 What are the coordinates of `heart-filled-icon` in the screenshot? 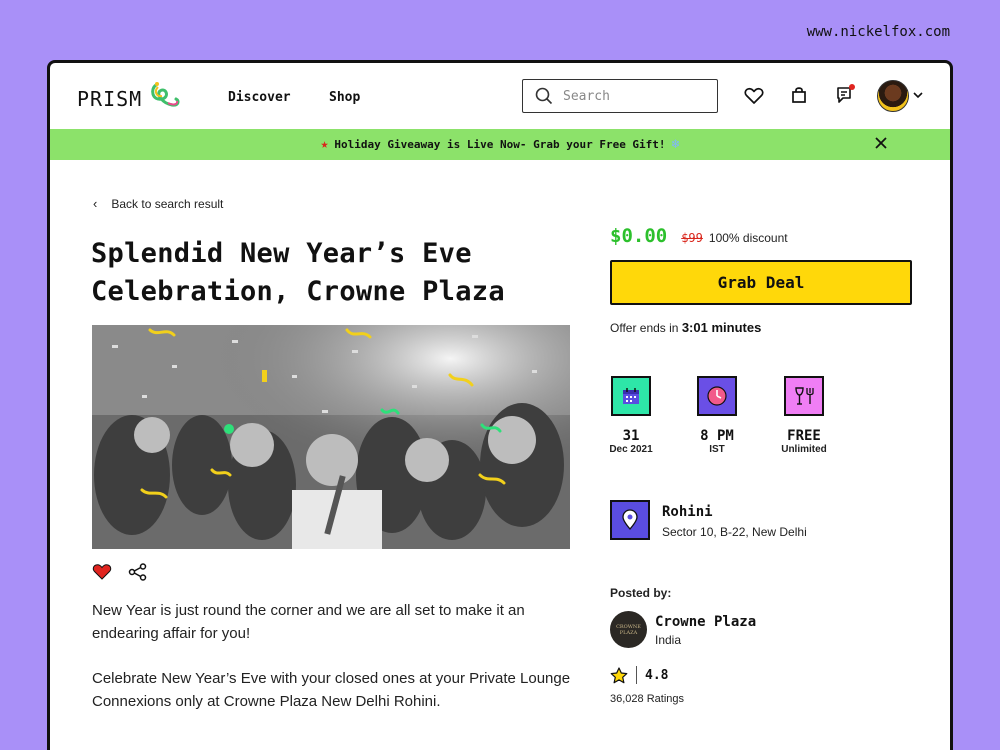 It's located at (102, 572).